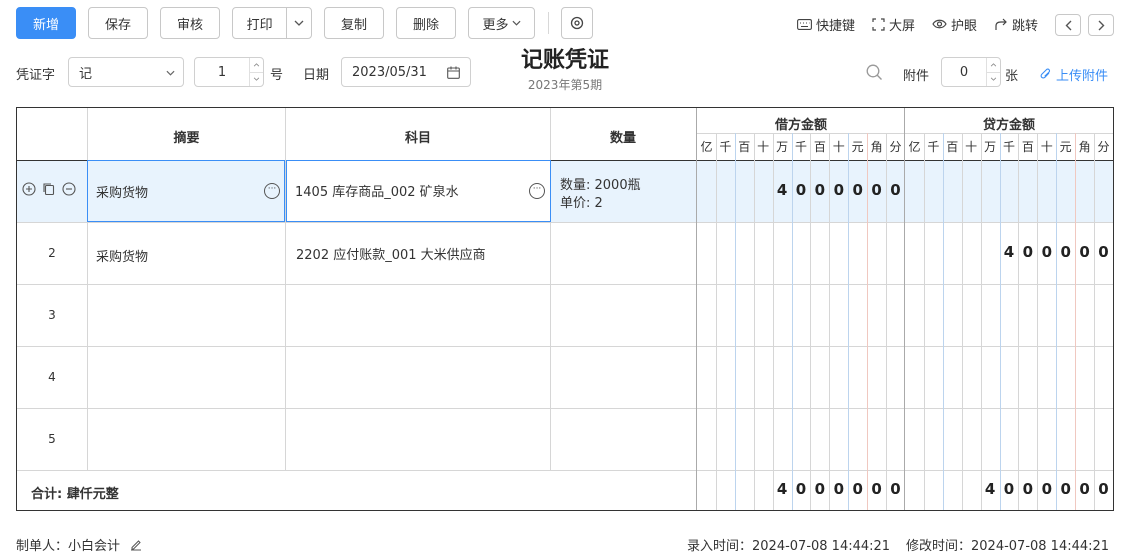 This screenshot has width=1136, height=558. I want to click on fullscreen-icon, so click(878, 24).